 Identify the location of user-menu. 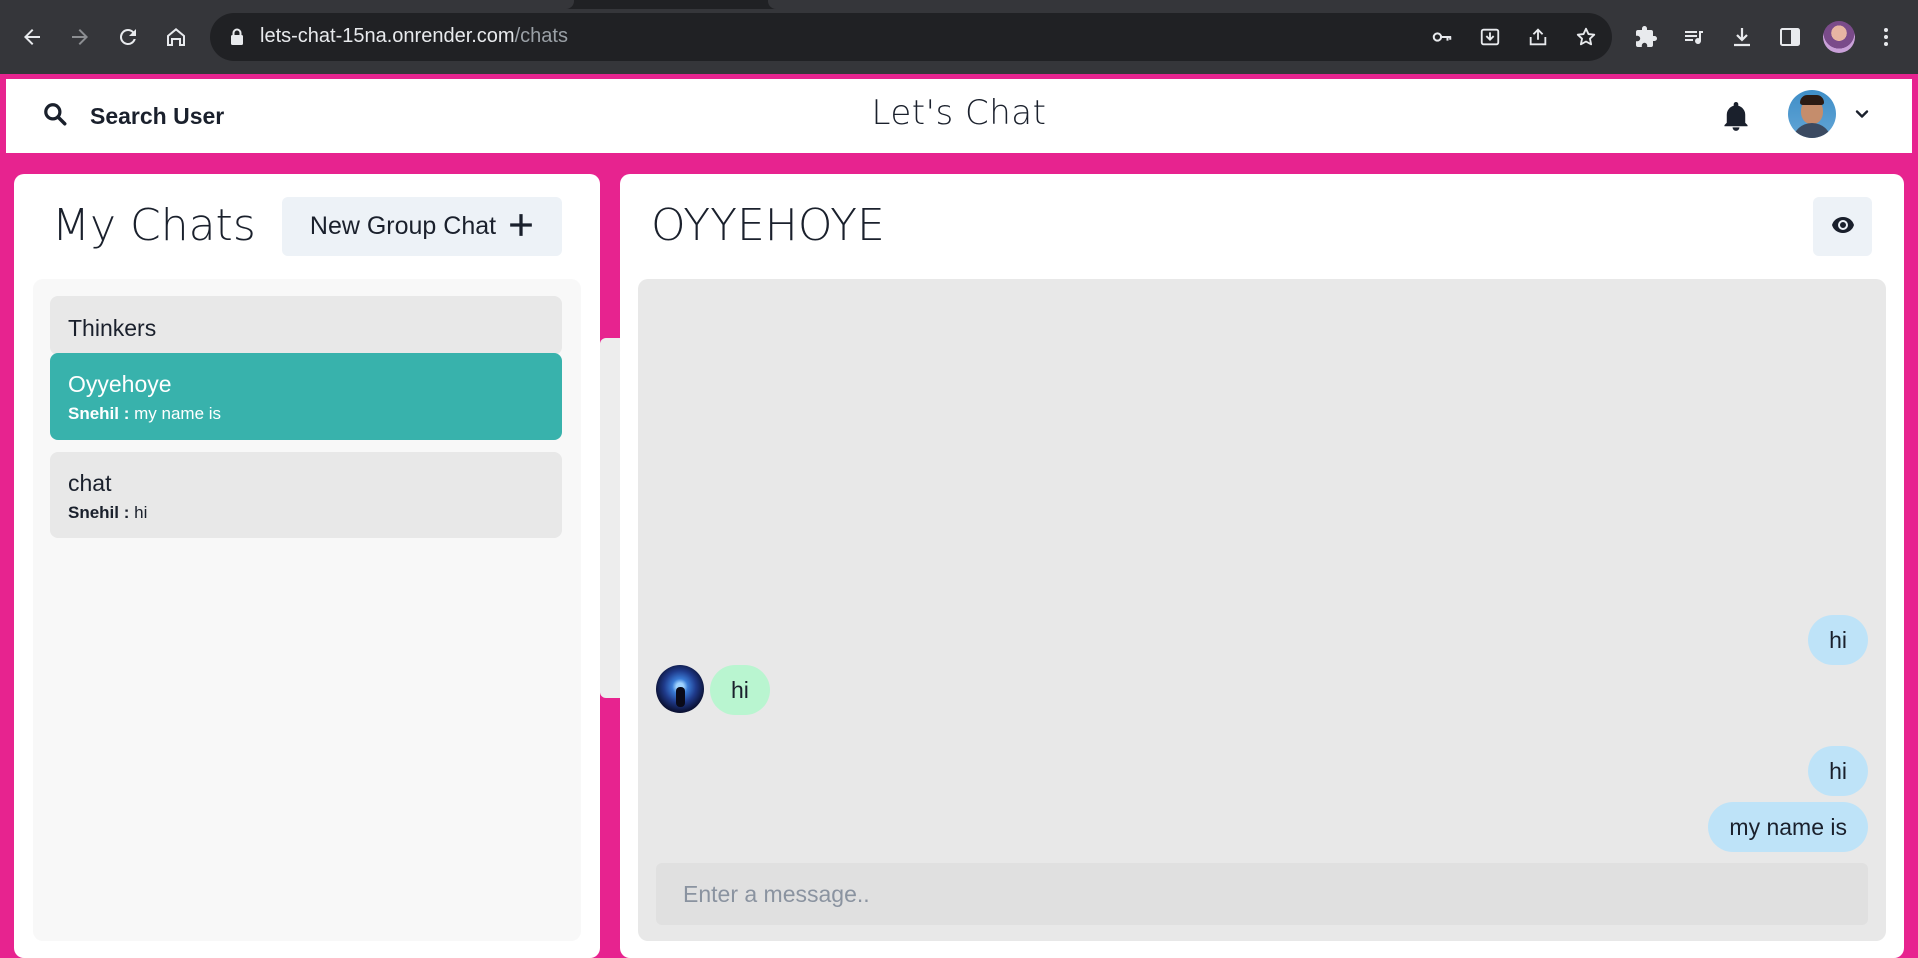
(1829, 114).